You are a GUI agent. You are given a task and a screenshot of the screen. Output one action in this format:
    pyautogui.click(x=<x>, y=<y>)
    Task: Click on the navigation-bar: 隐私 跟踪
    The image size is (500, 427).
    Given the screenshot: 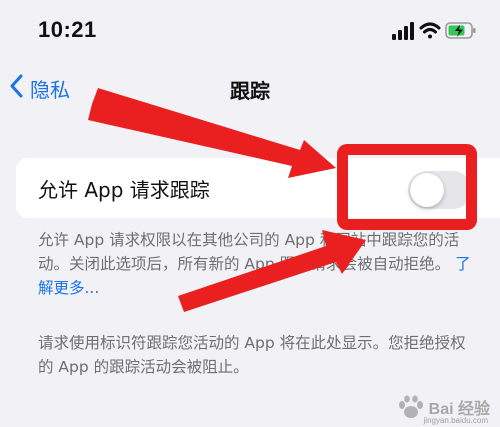 What is the action you would take?
    pyautogui.click(x=250, y=88)
    